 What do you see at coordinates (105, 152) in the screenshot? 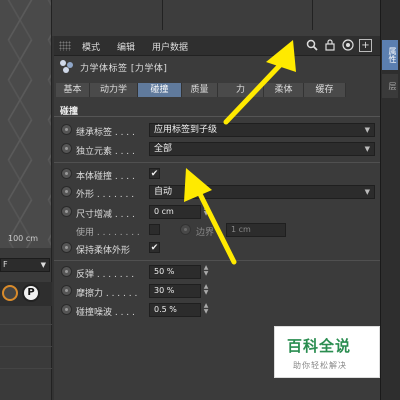
I see `standalone-label: 独立元素 . . . .` at bounding box center [105, 152].